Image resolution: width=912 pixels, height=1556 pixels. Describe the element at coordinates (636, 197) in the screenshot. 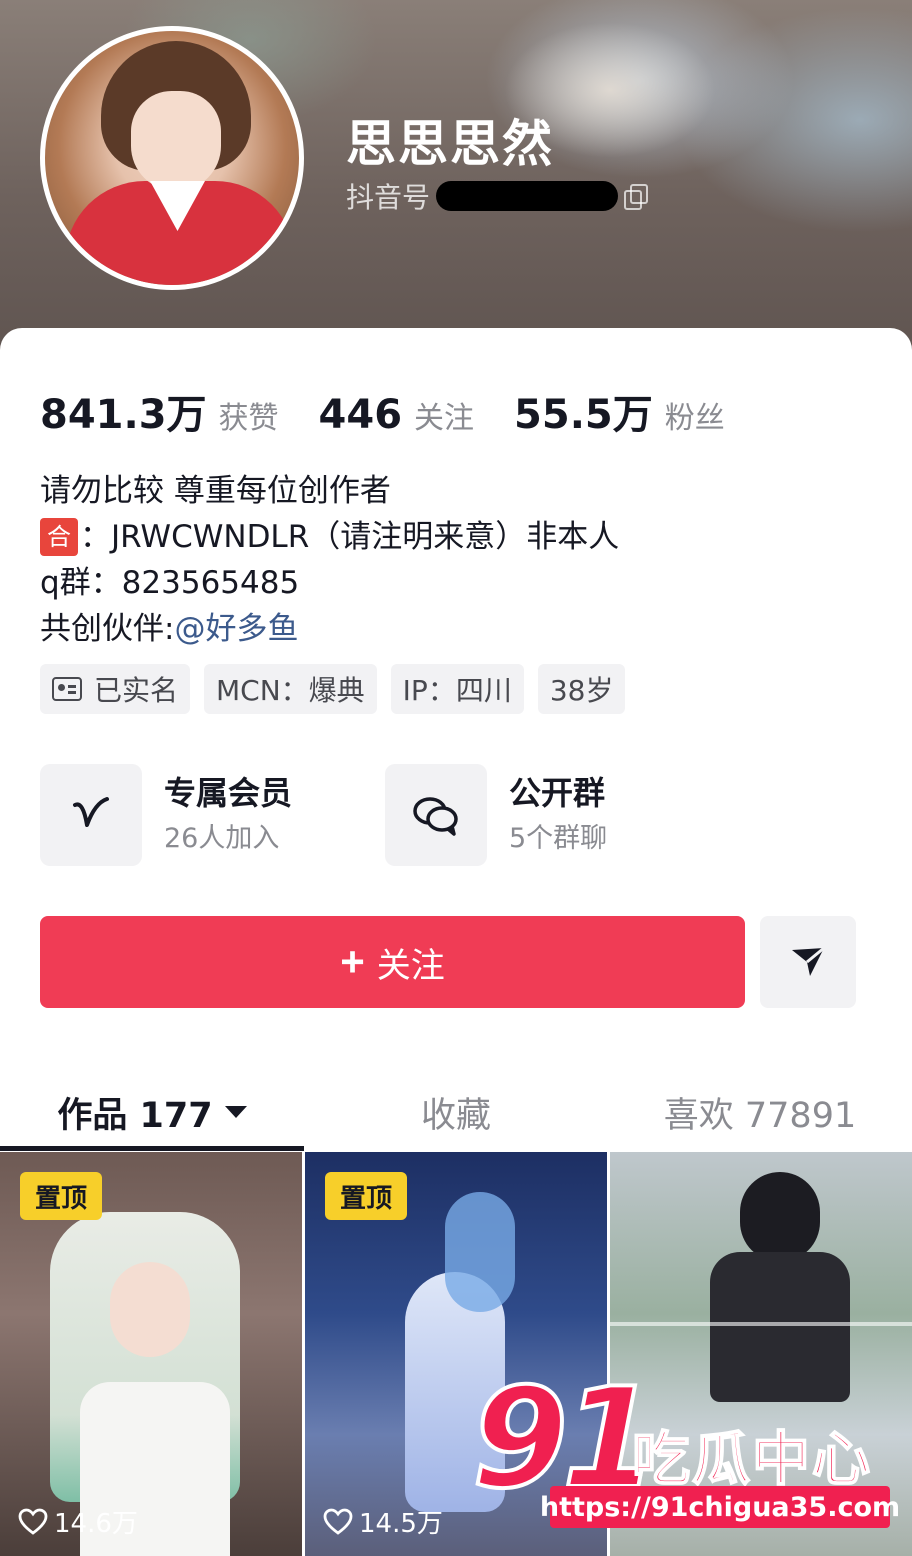

I see `copy-icon` at that location.